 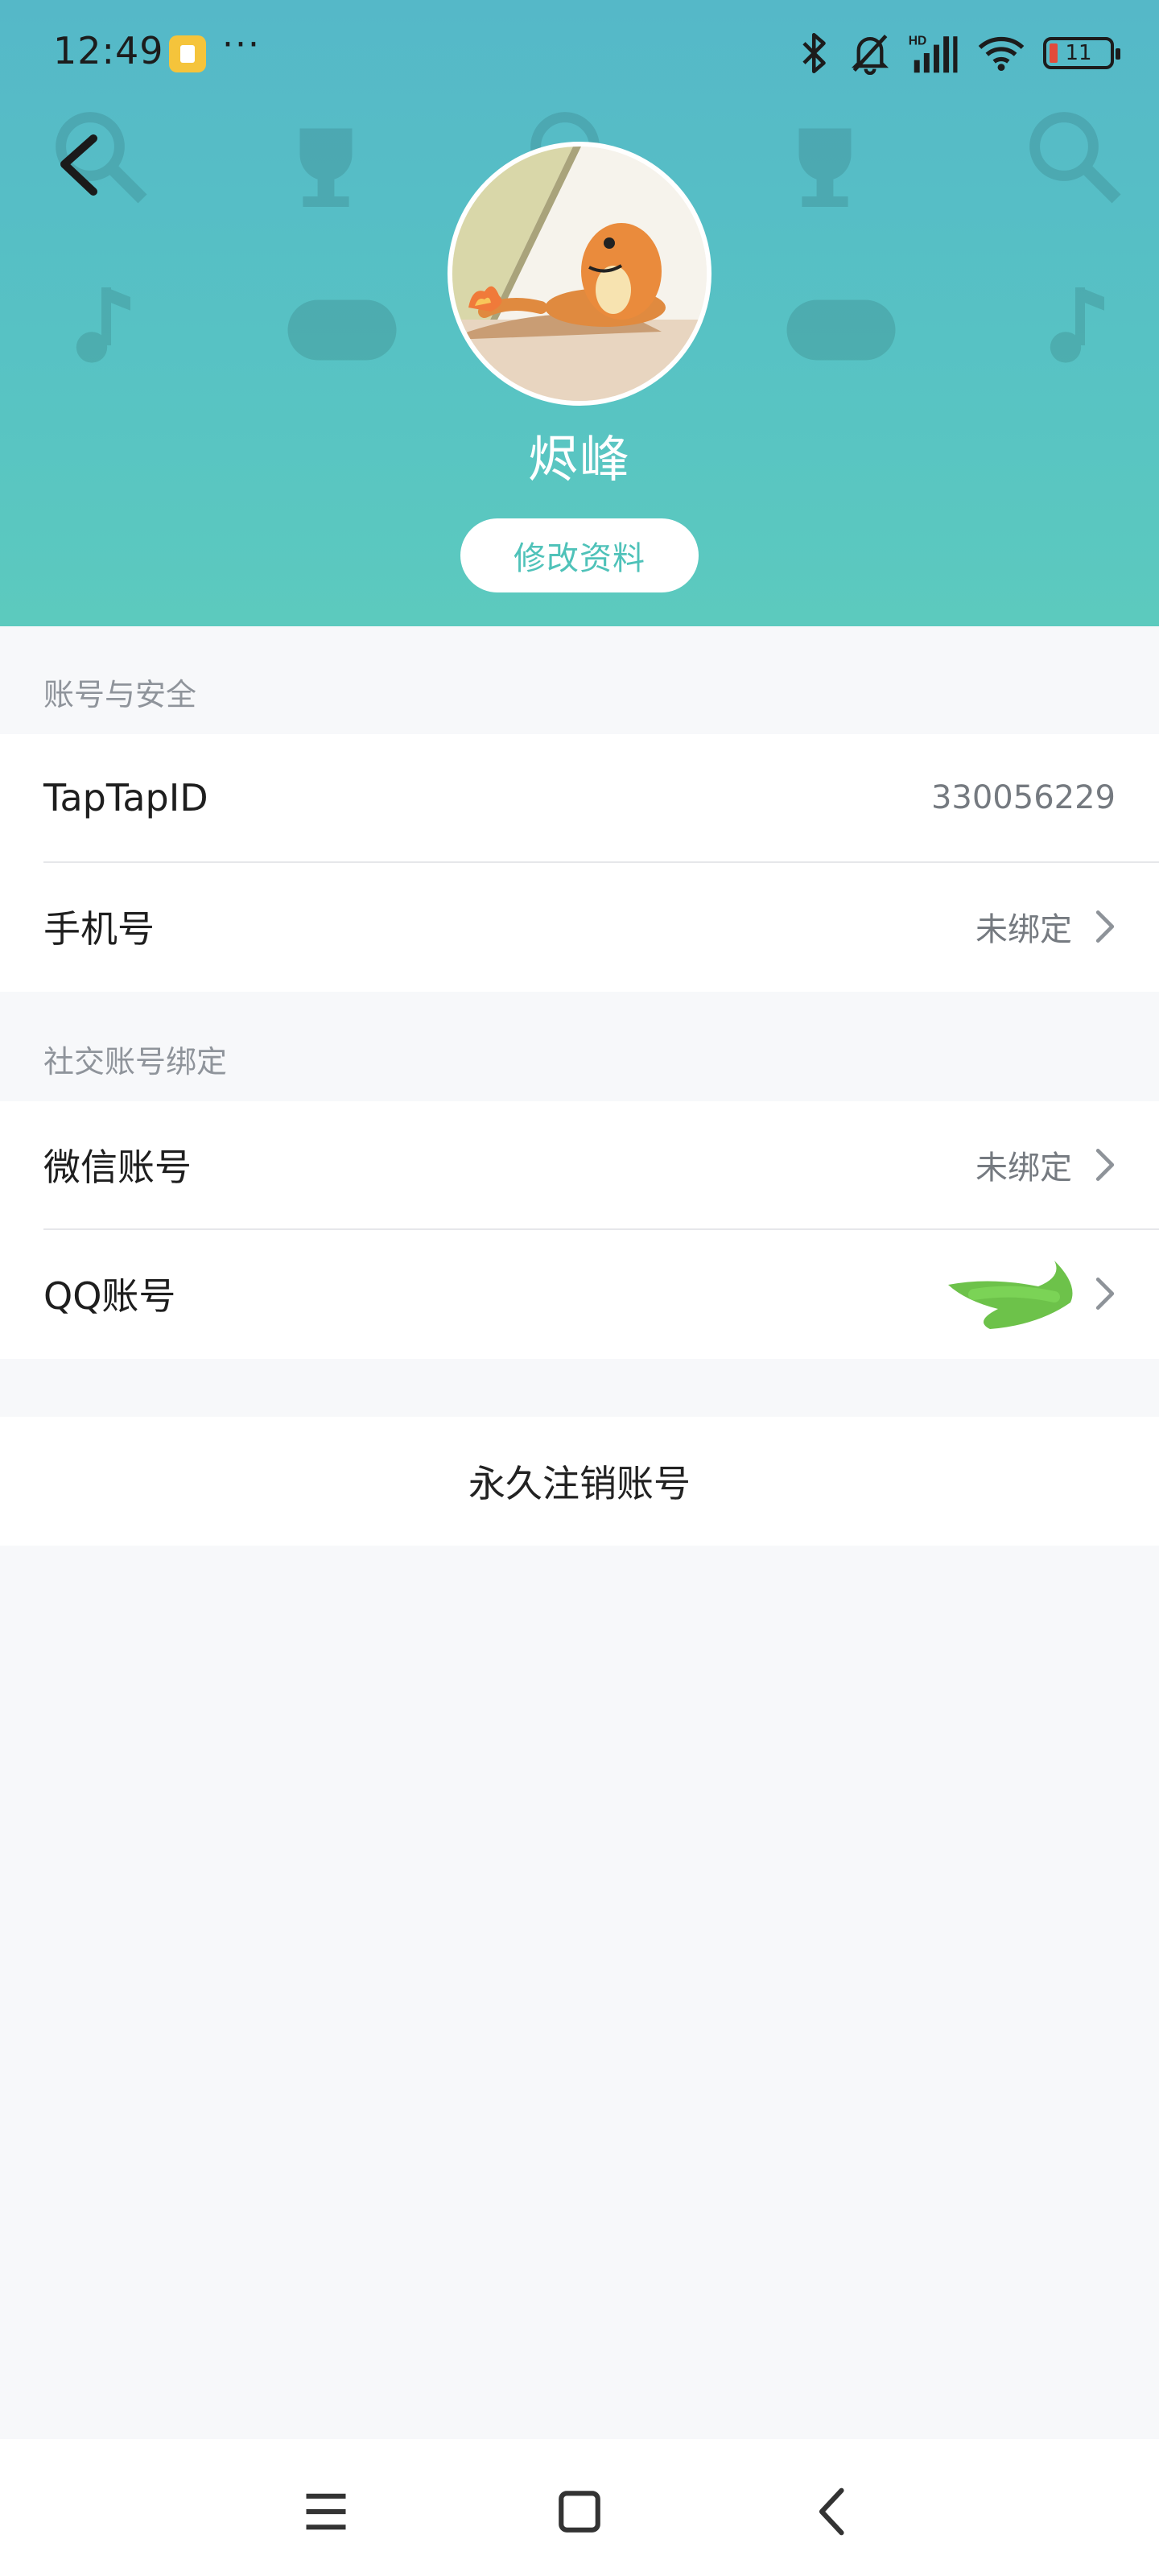 I want to click on phone-row: 手机号 未绑定, so click(x=579, y=926).